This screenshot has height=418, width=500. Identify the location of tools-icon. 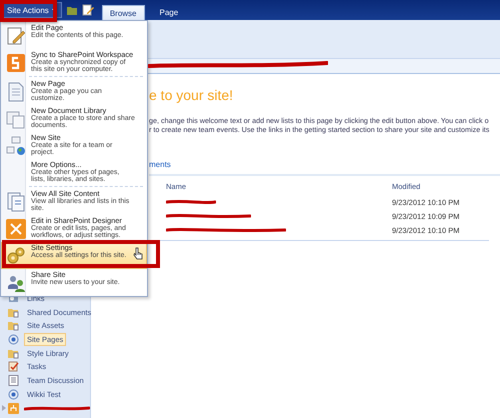
(16, 229).